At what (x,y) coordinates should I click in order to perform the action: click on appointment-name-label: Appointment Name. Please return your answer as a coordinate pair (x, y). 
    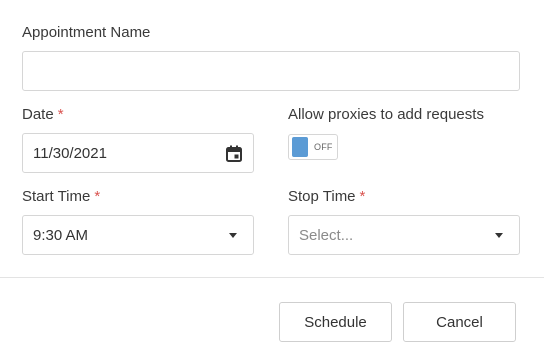
    Looking at the image, I should click on (86, 33).